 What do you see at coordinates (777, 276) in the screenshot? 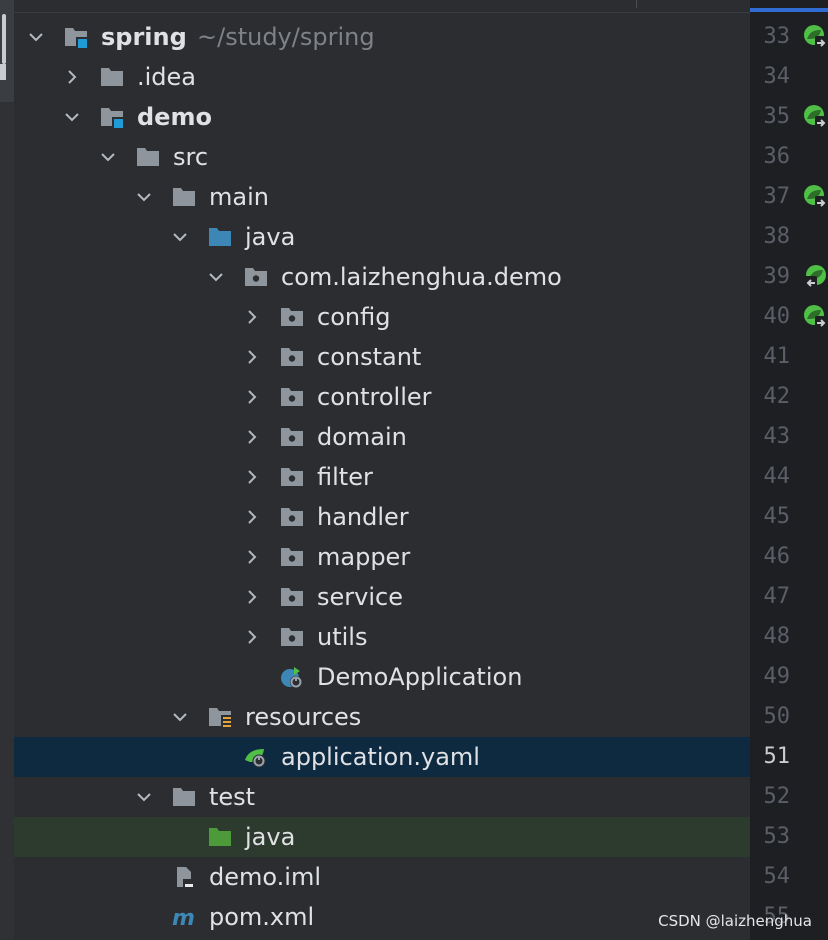
I see `line-number: 39` at bounding box center [777, 276].